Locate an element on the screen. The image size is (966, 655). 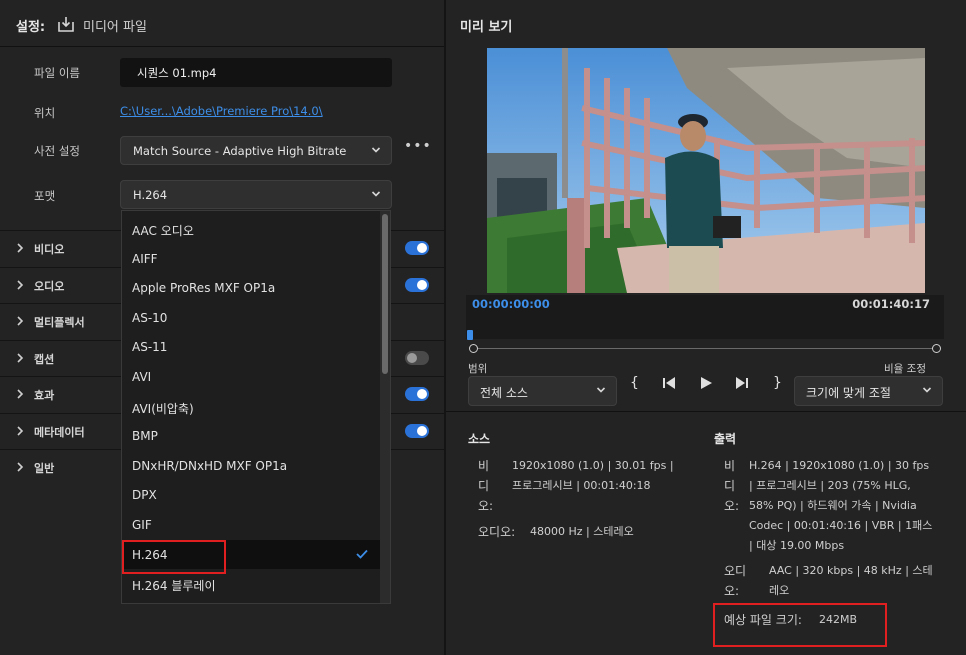
scrollbar-thumb is located at coordinates (385, 294).